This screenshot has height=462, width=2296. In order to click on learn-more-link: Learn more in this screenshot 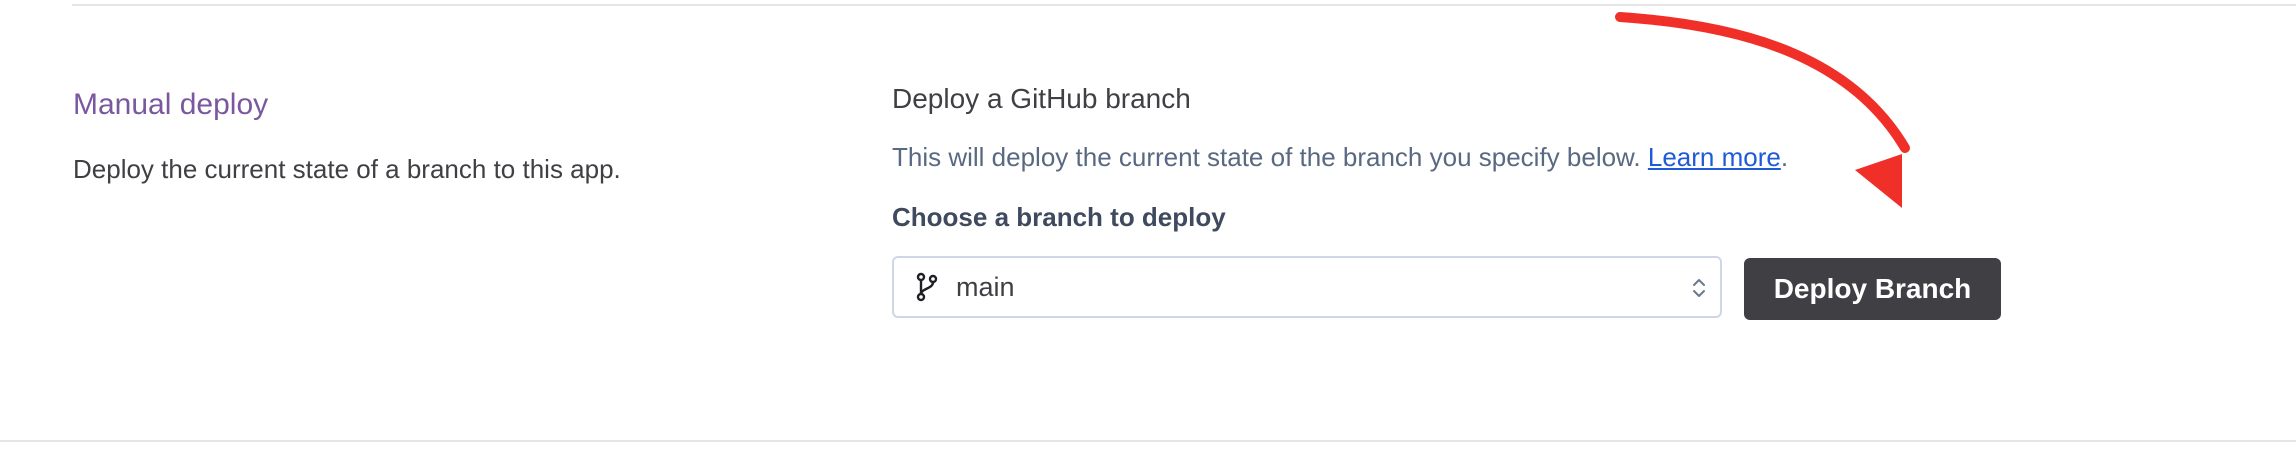, I will do `click(1714, 157)`.